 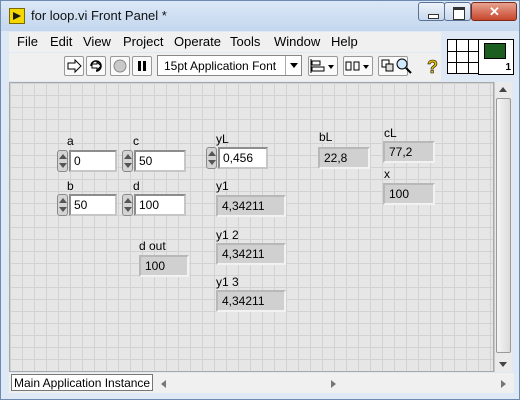 I want to click on toolbar: 15pt Application Font ?, so click(x=225, y=67).